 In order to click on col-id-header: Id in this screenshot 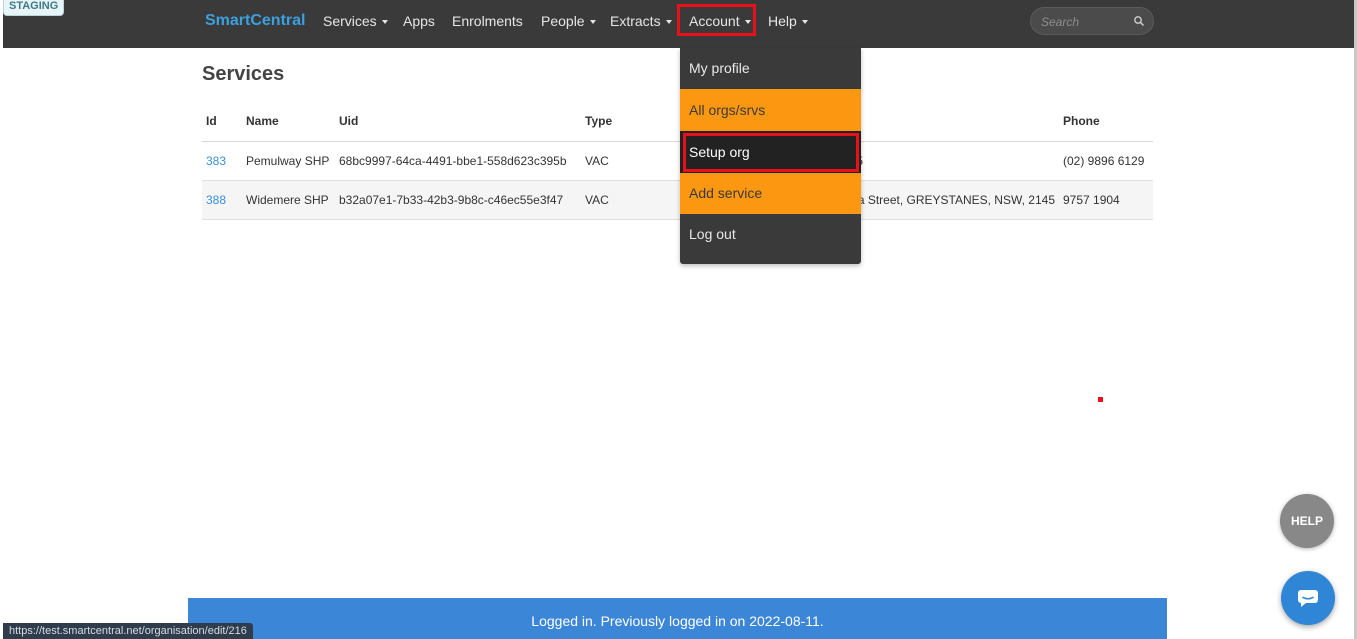, I will do `click(222, 122)`.